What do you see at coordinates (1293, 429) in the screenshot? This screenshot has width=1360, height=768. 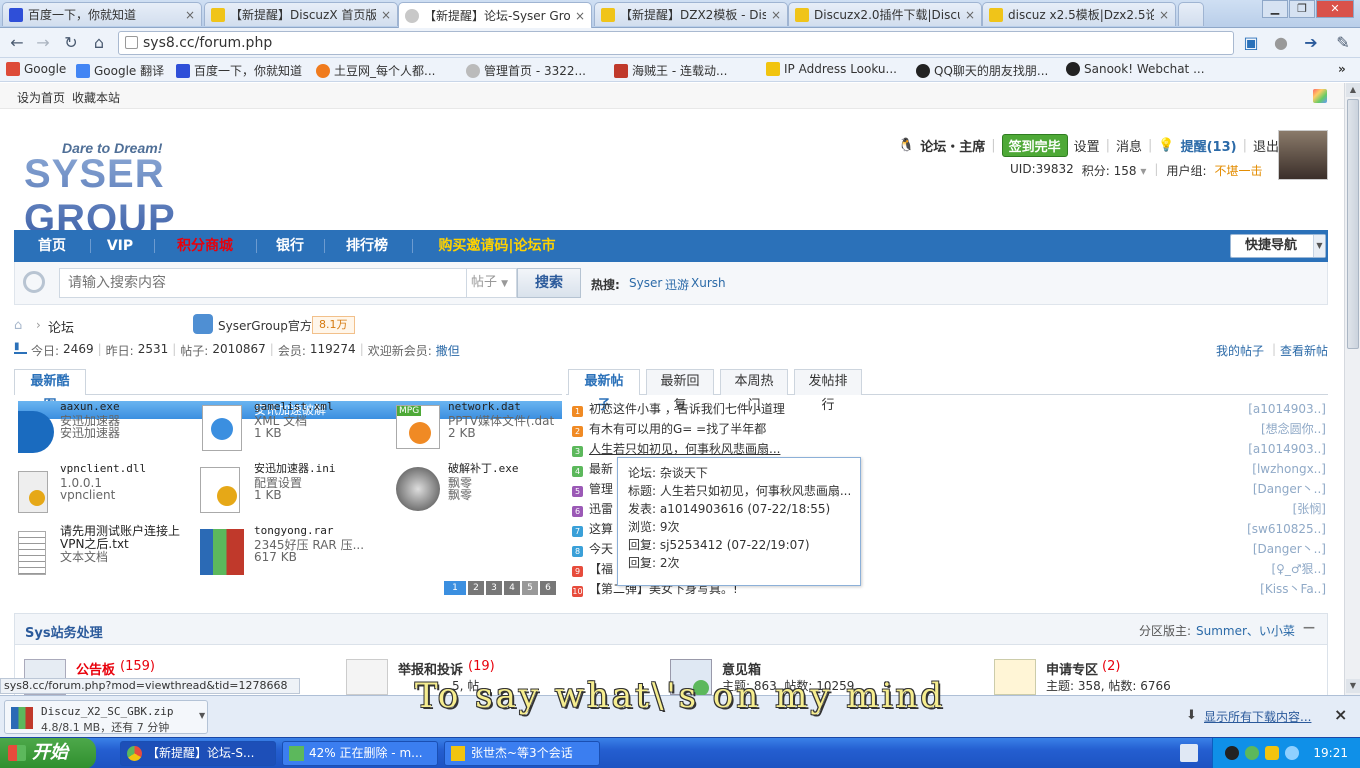 I see `post-author: [想念圆你..]` at bounding box center [1293, 429].